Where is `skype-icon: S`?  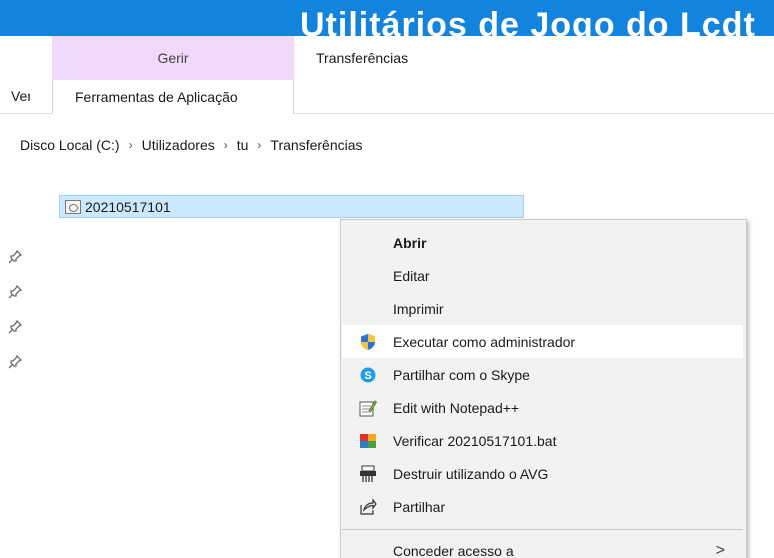 skype-icon: S is located at coordinates (368, 375).